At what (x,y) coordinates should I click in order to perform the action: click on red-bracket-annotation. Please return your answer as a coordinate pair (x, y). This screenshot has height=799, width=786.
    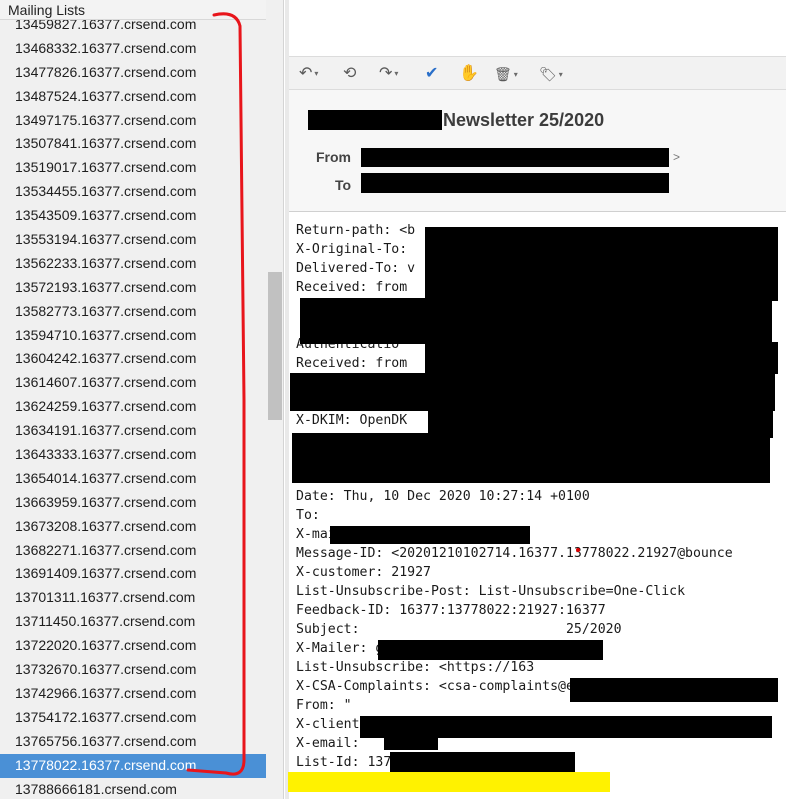
    Looking at the image, I should click on (216, 394).